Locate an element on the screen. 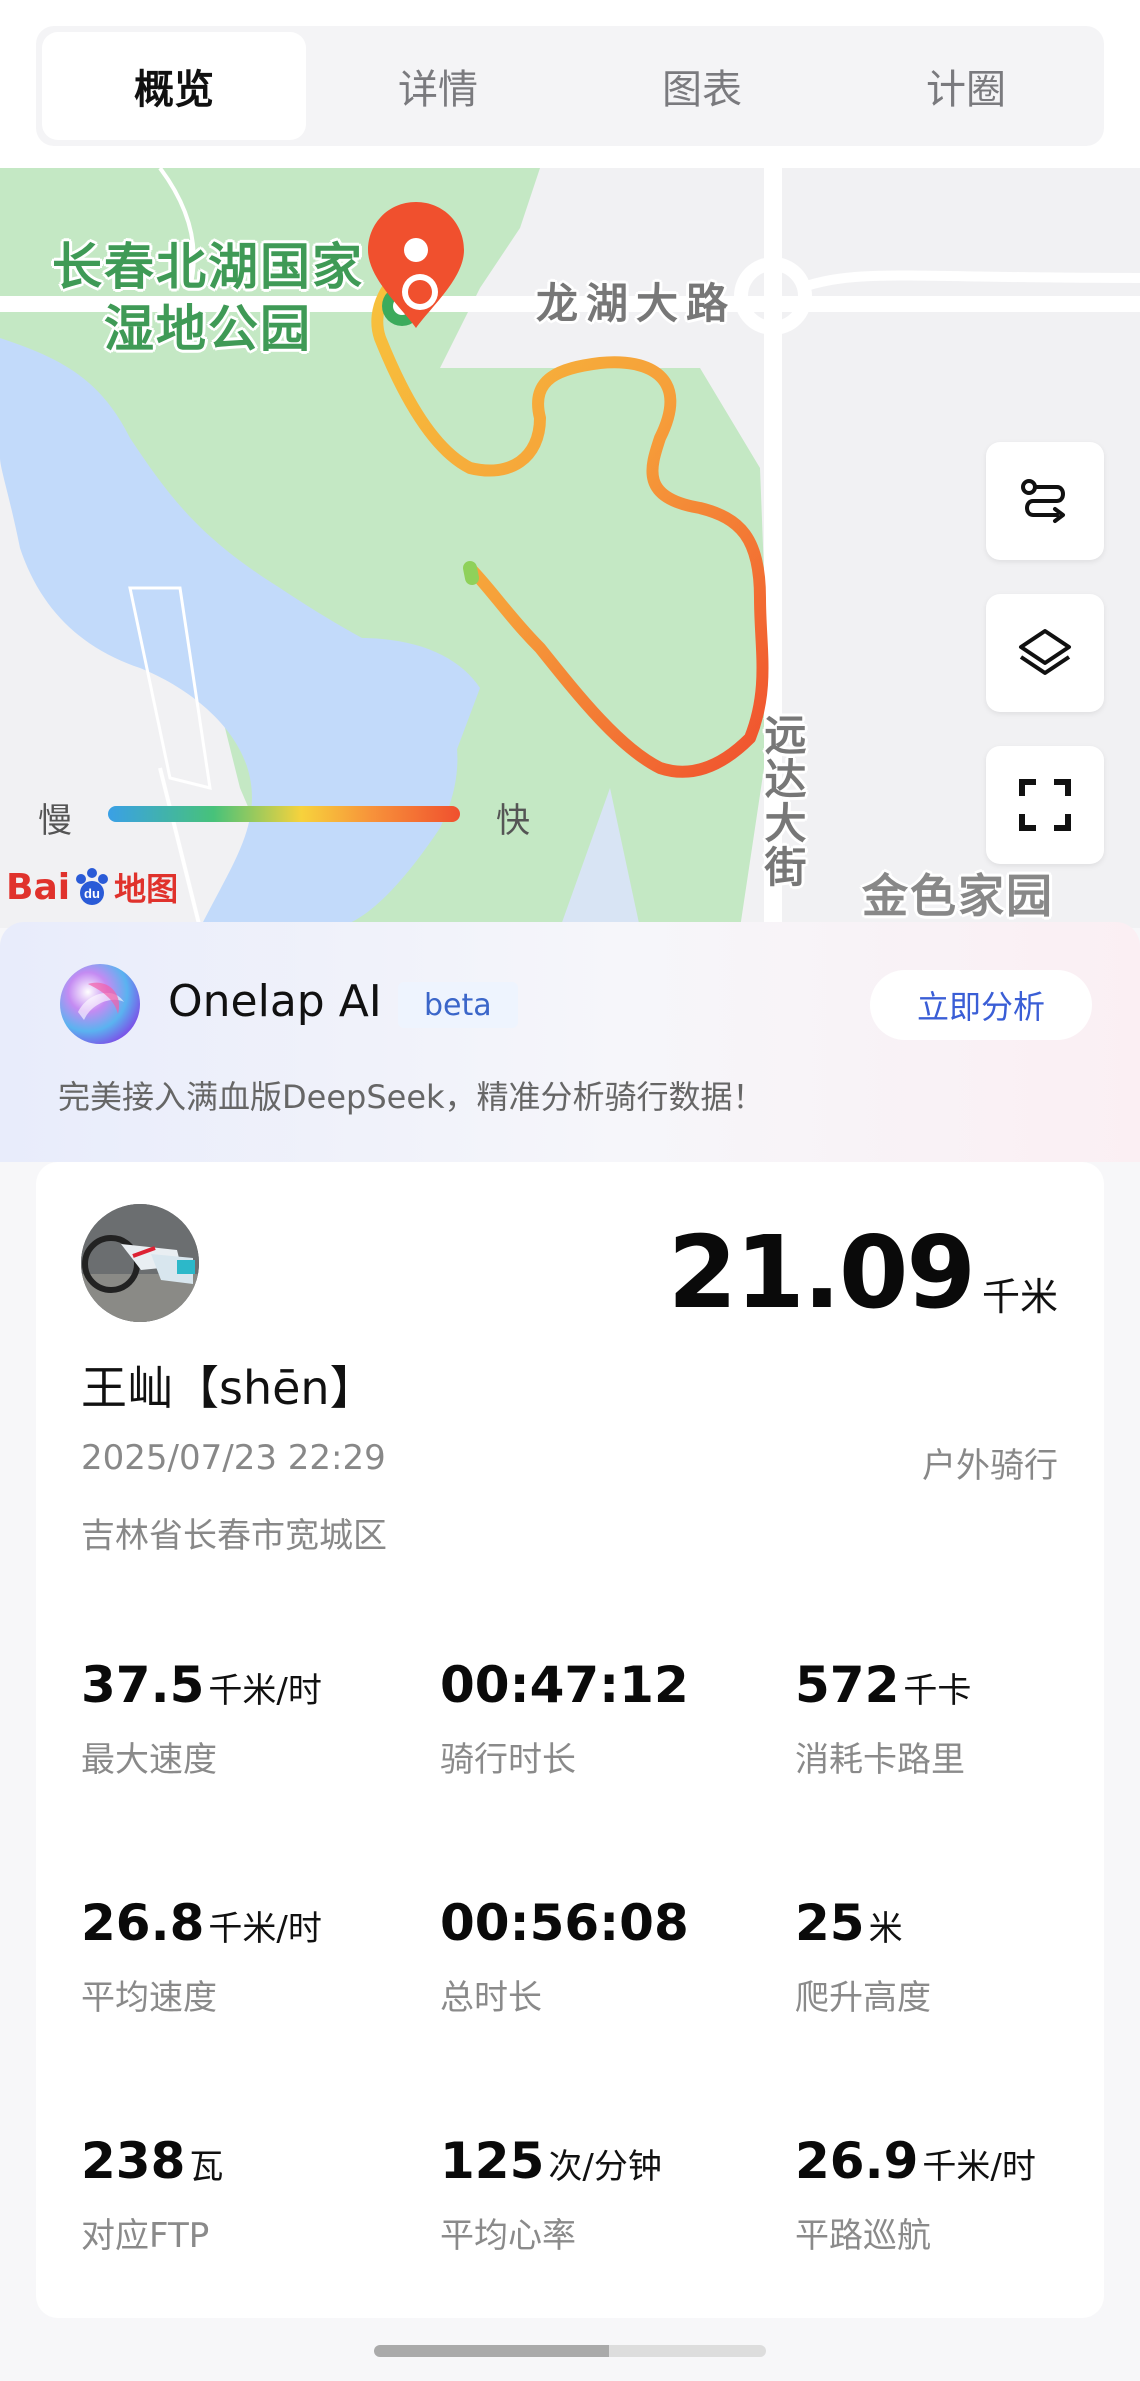 Image resolution: width=1140 pixels, height=2381 pixels. stat-value: 26.9 is located at coordinates (857, 2161).